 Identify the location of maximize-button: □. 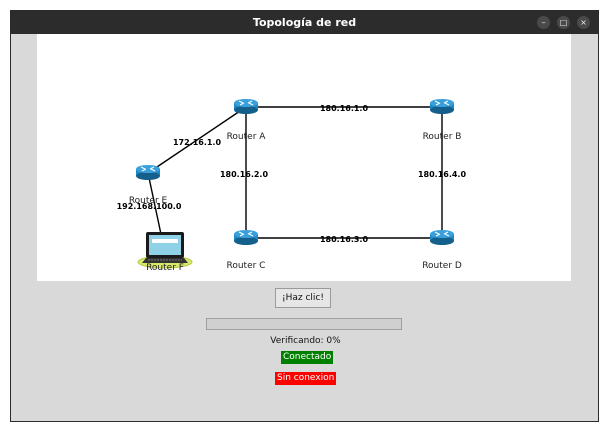
(563, 22).